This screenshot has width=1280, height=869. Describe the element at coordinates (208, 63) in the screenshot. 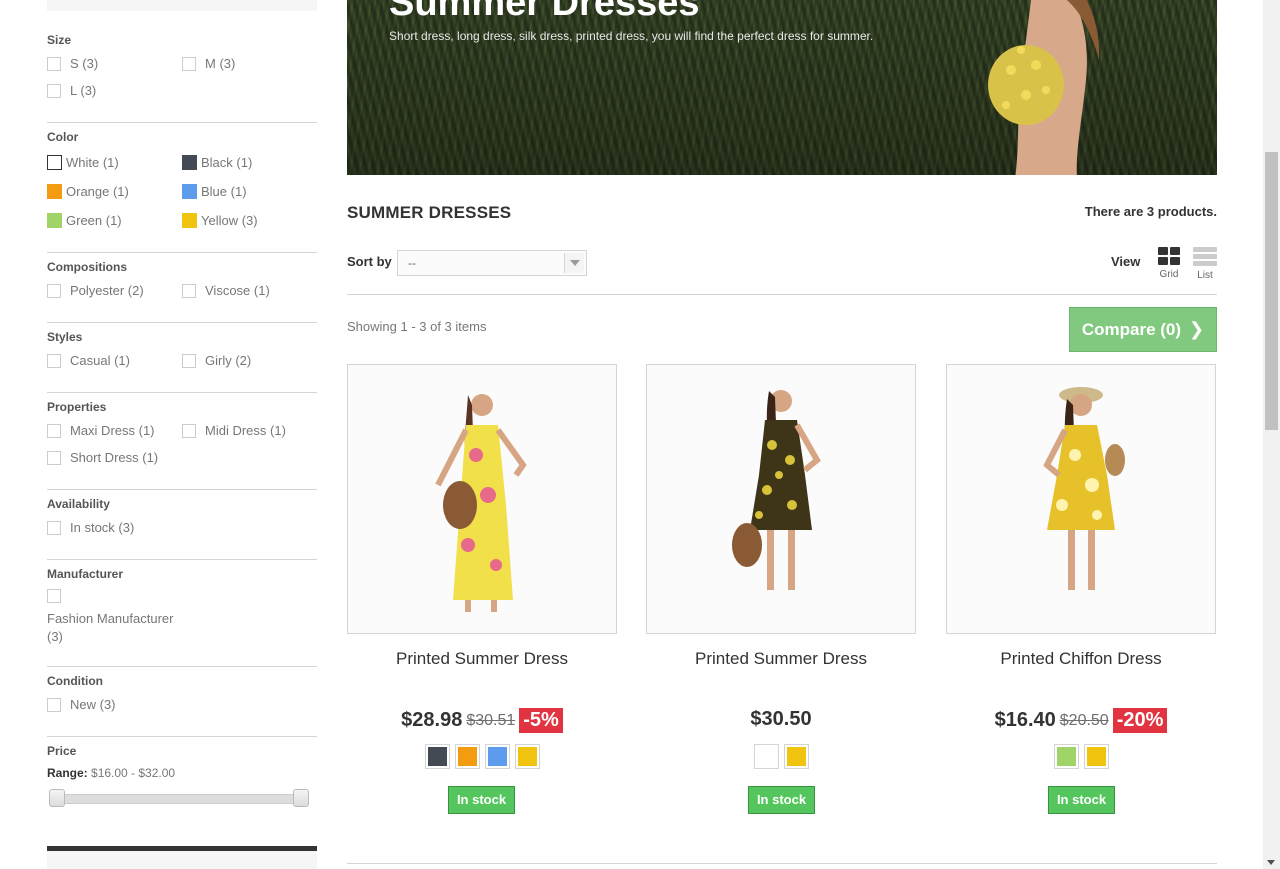

I see `filter-option-size-m: M (3)` at that location.